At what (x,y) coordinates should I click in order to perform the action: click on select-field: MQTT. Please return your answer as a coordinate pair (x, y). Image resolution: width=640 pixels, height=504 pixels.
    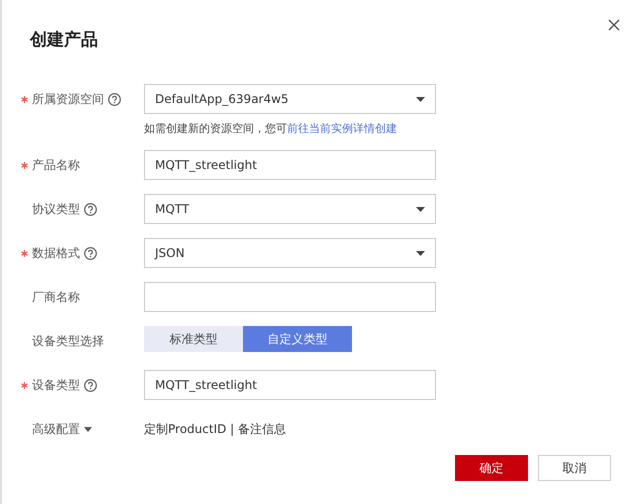
    Looking at the image, I should click on (290, 209).